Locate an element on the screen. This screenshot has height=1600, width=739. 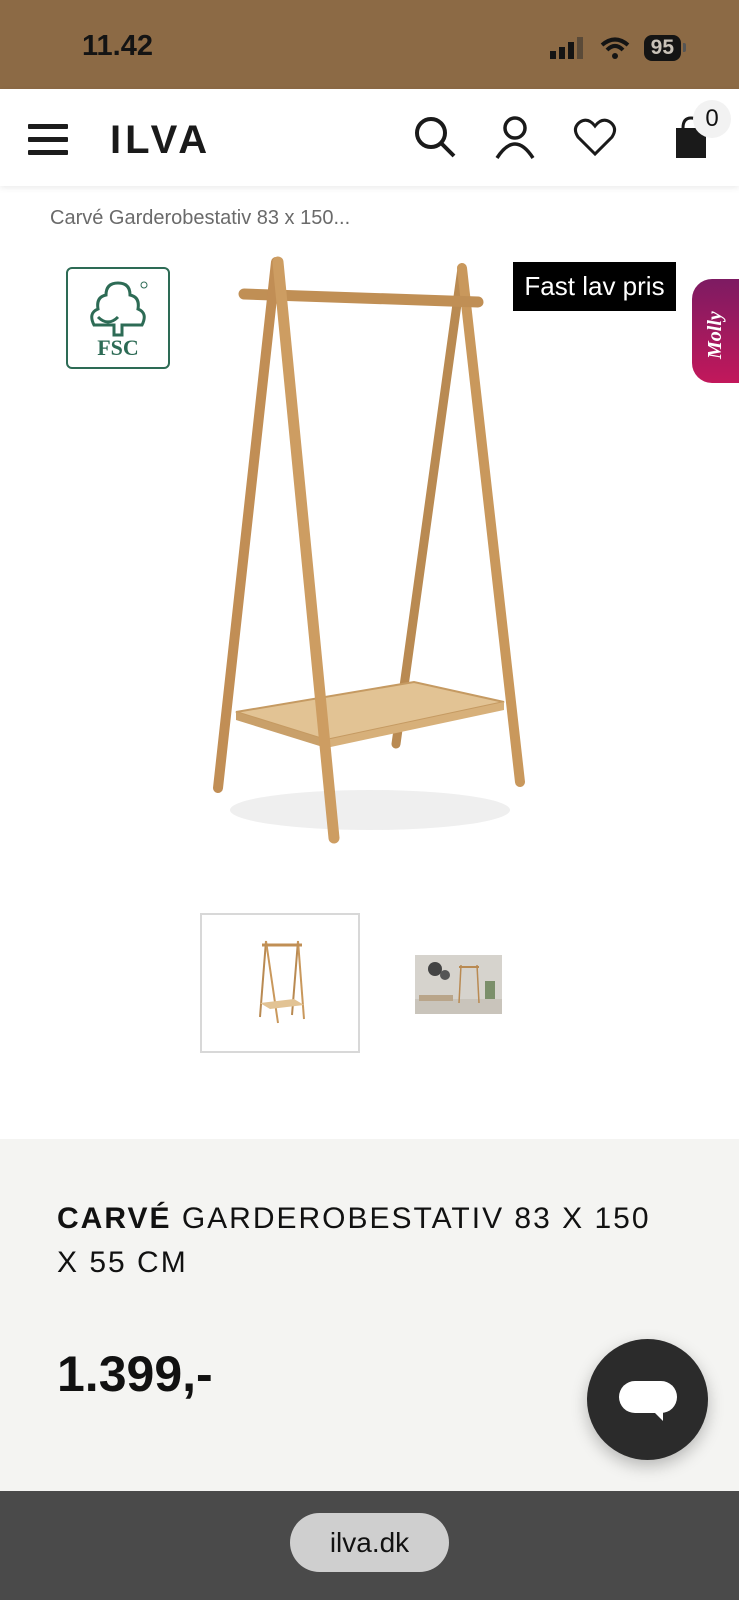
fsc-logo: FSC is located at coordinates (118, 318).